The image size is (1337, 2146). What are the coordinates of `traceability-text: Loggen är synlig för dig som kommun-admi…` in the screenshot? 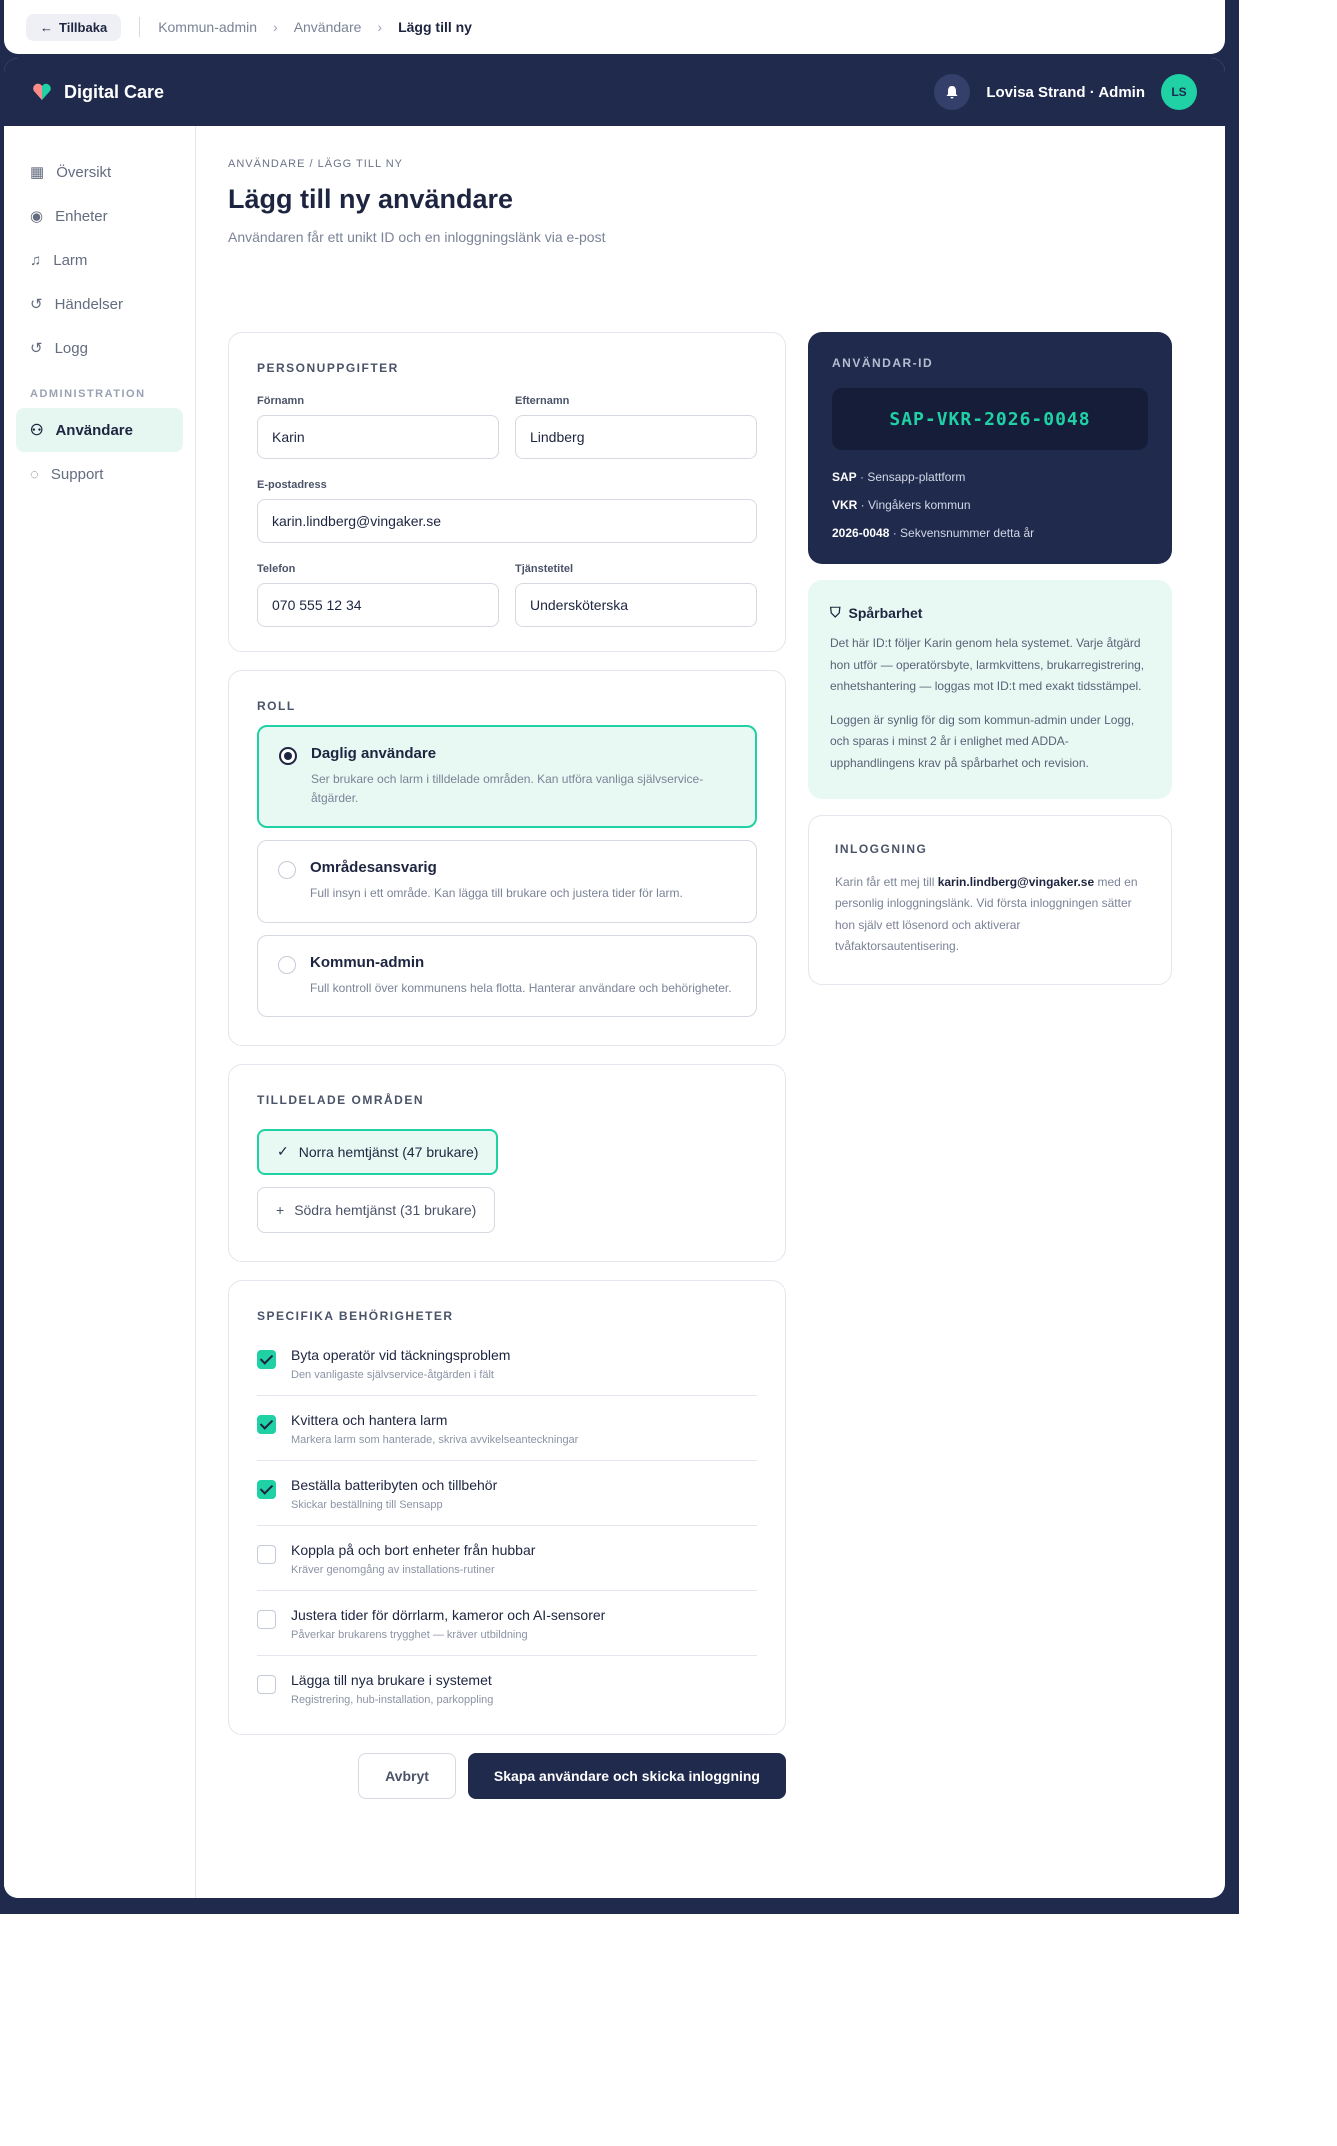 It's located at (982, 741).